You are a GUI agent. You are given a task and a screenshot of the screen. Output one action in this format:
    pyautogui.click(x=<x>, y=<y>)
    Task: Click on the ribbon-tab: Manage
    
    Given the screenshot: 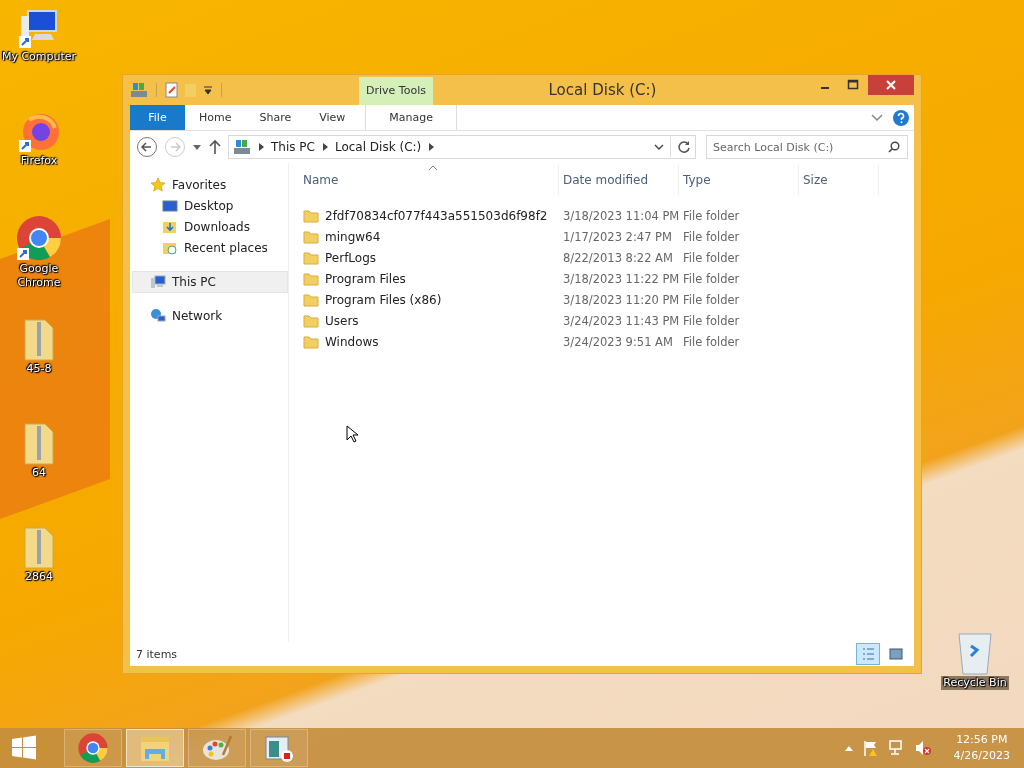 What is the action you would take?
    pyautogui.click(x=411, y=117)
    